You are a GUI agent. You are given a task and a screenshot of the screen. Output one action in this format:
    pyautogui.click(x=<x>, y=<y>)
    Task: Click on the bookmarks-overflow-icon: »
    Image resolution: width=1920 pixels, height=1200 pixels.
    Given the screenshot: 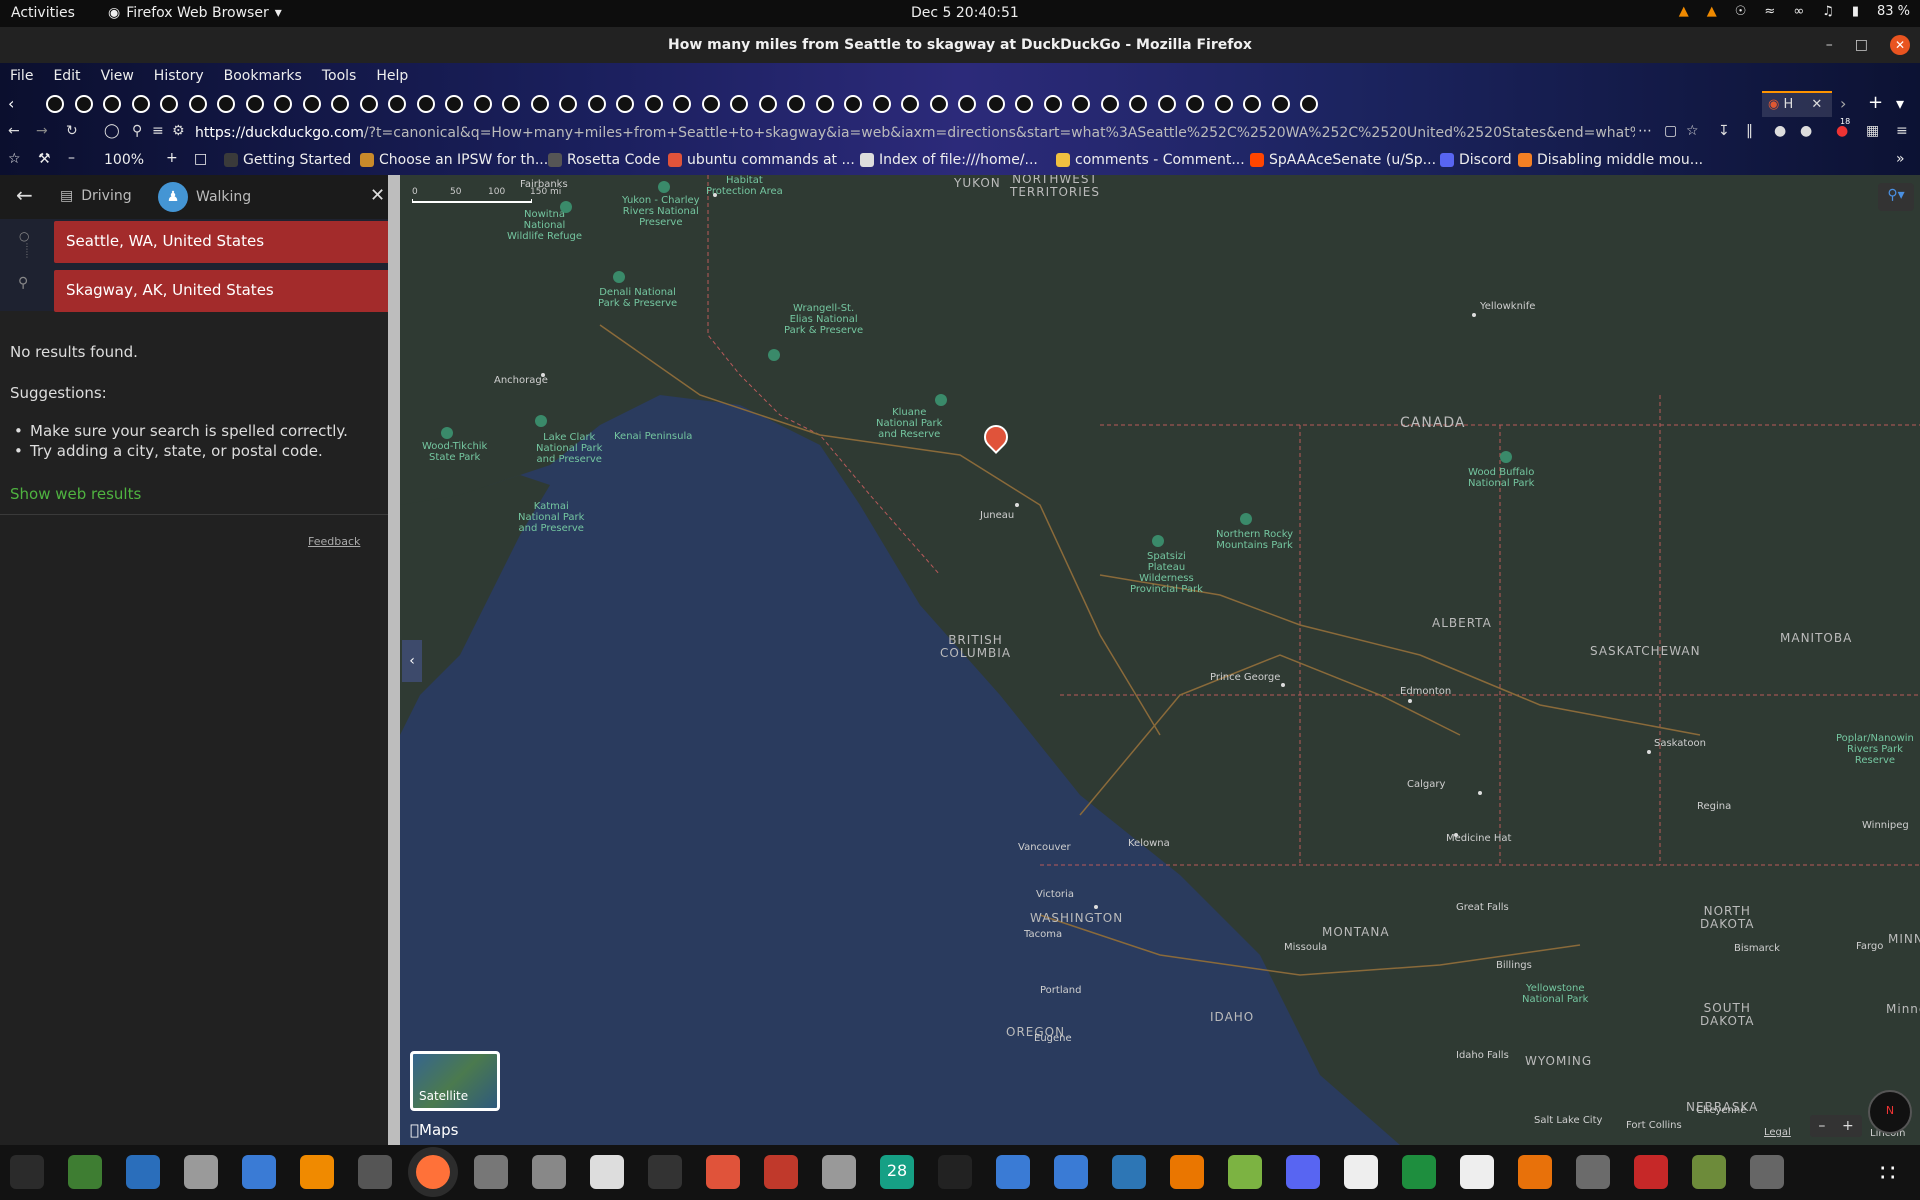 What is the action you would take?
    pyautogui.click(x=1900, y=159)
    